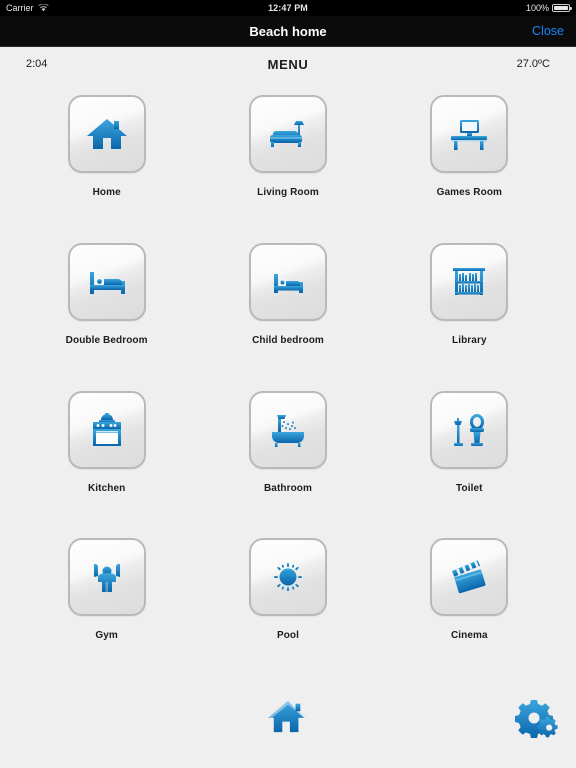  I want to click on grid-item-toilet: Toilet, so click(469, 459).